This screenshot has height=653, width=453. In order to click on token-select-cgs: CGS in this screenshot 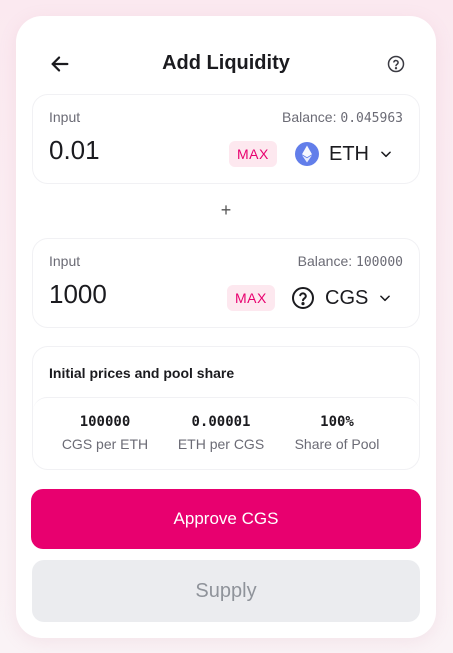, I will do `click(341, 298)`.